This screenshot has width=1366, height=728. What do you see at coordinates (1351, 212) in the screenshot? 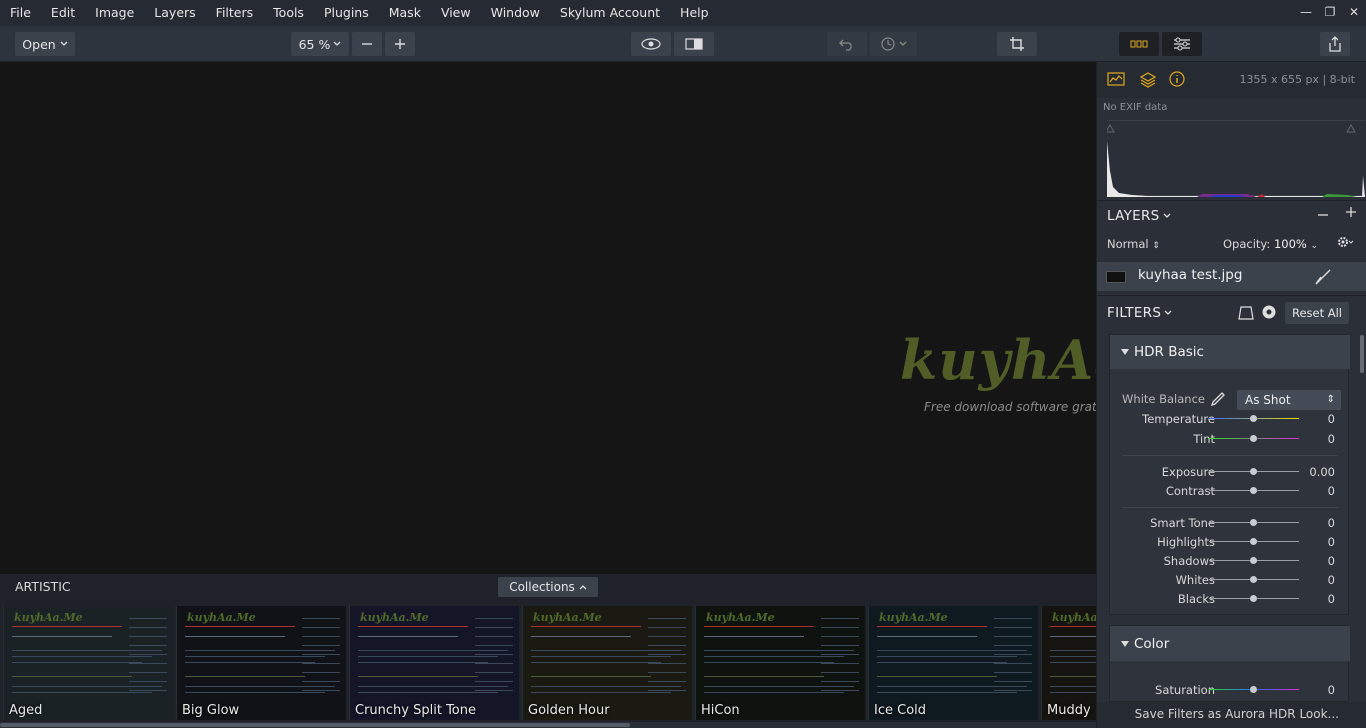
I see `add-layer-icon` at bounding box center [1351, 212].